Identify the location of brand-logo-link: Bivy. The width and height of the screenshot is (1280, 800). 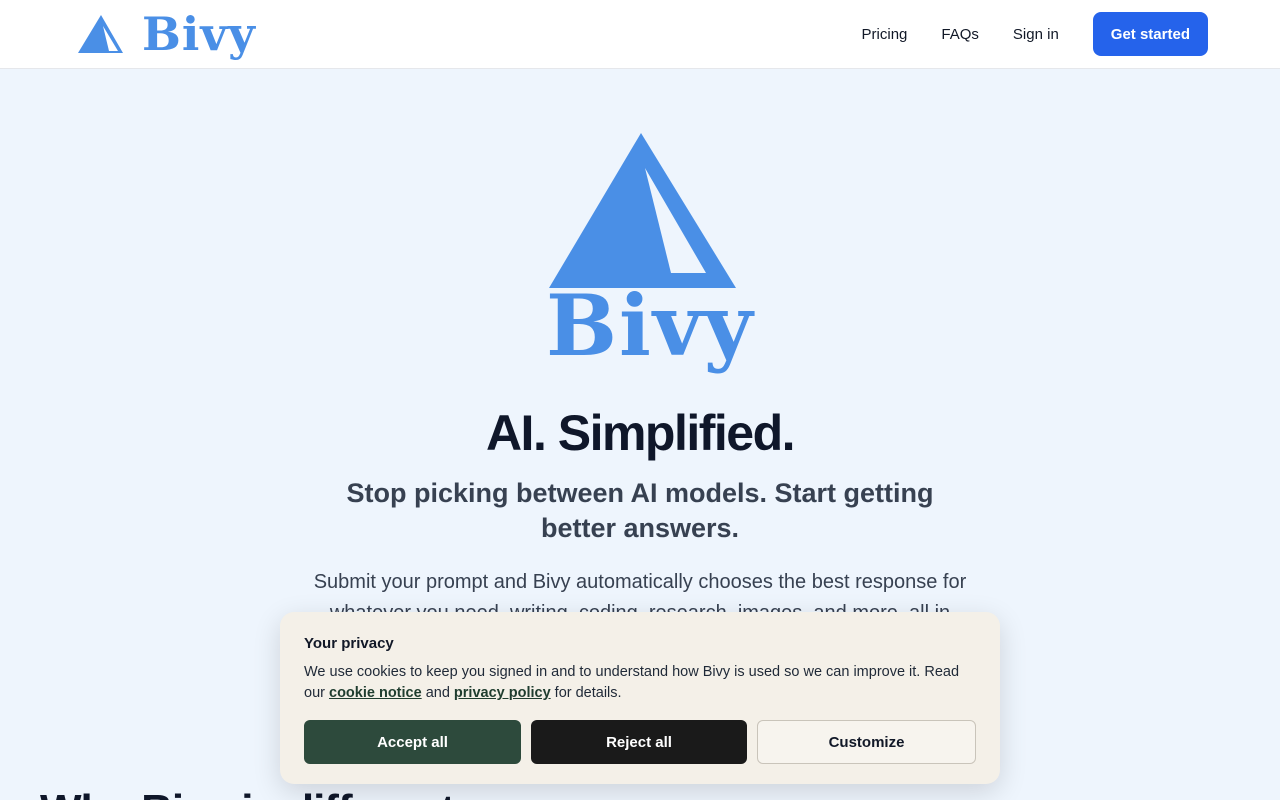
(167, 34).